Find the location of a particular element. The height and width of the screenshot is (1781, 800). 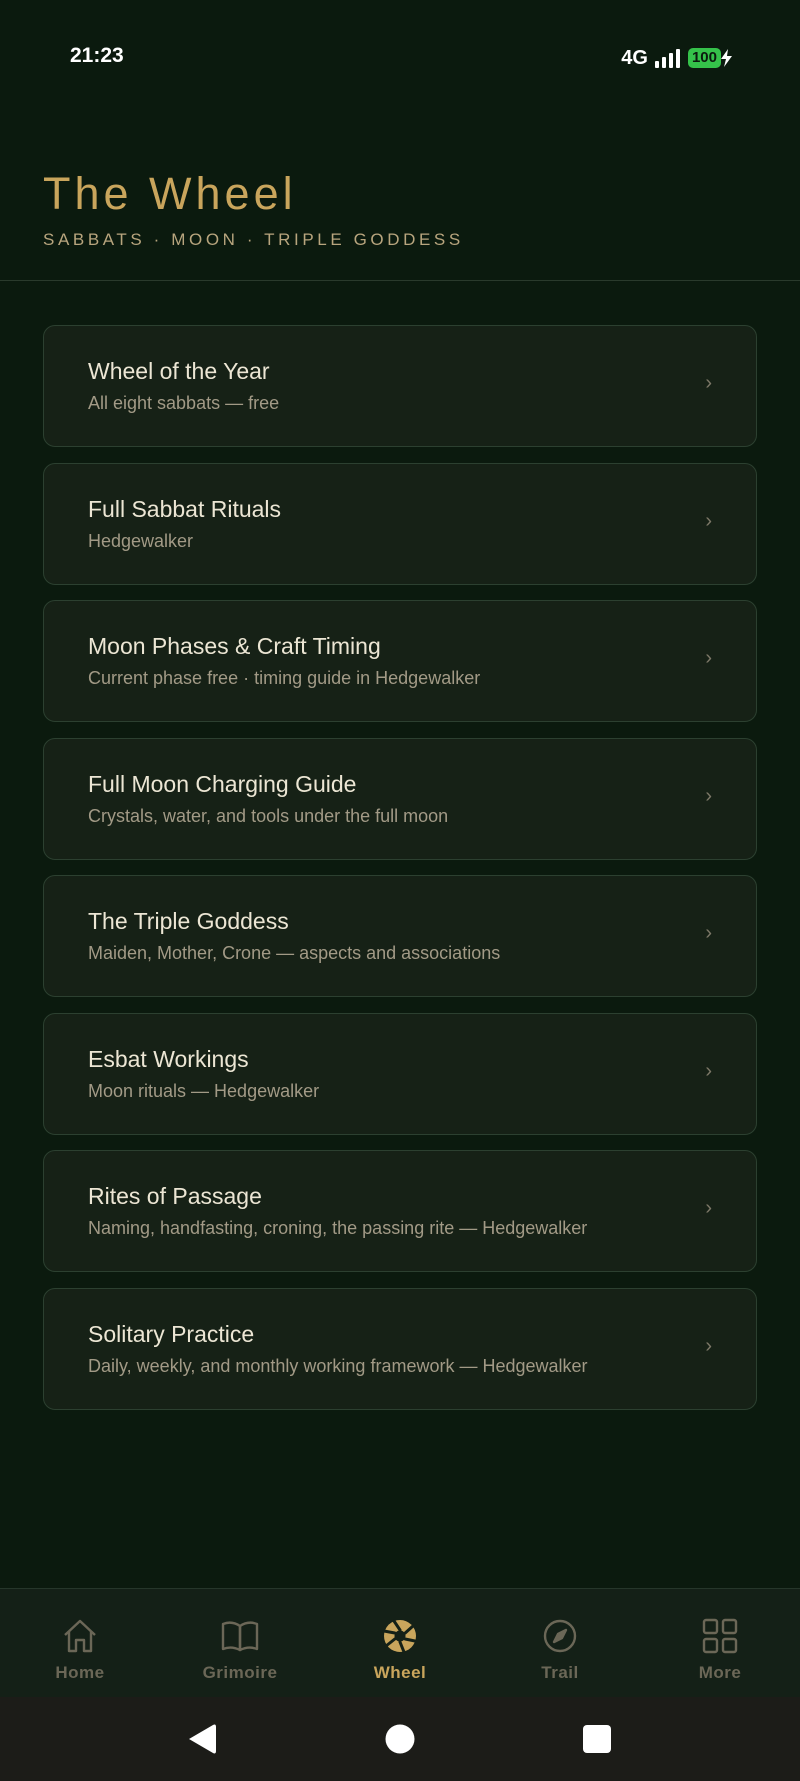

compass-icon is located at coordinates (560, 1636).